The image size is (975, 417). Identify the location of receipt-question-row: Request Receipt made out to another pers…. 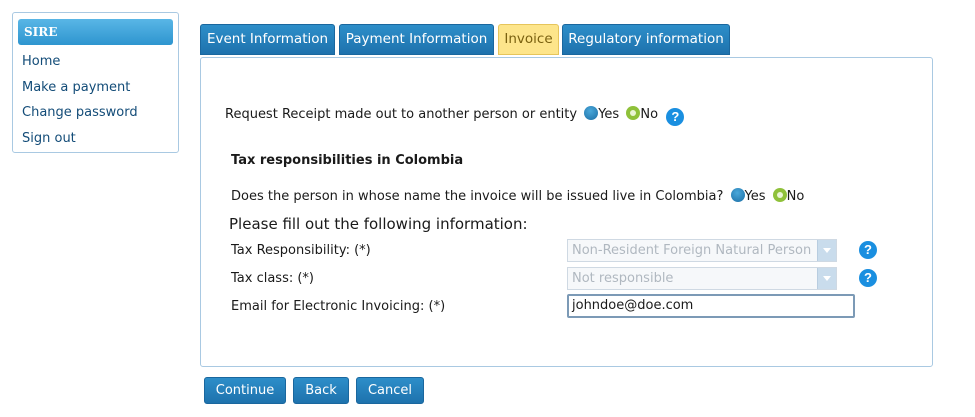
(455, 116).